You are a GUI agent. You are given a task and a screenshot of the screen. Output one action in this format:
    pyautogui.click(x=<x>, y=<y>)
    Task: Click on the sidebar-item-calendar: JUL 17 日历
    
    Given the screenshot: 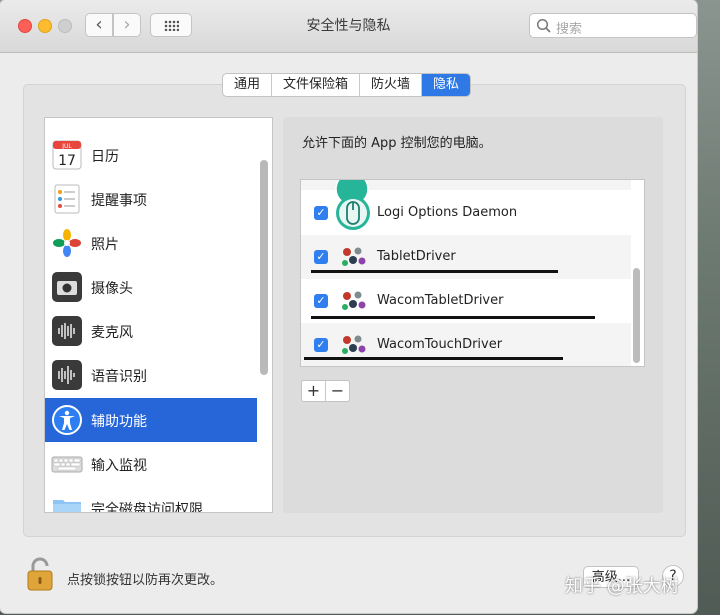 What is the action you would take?
    pyautogui.click(x=151, y=155)
    